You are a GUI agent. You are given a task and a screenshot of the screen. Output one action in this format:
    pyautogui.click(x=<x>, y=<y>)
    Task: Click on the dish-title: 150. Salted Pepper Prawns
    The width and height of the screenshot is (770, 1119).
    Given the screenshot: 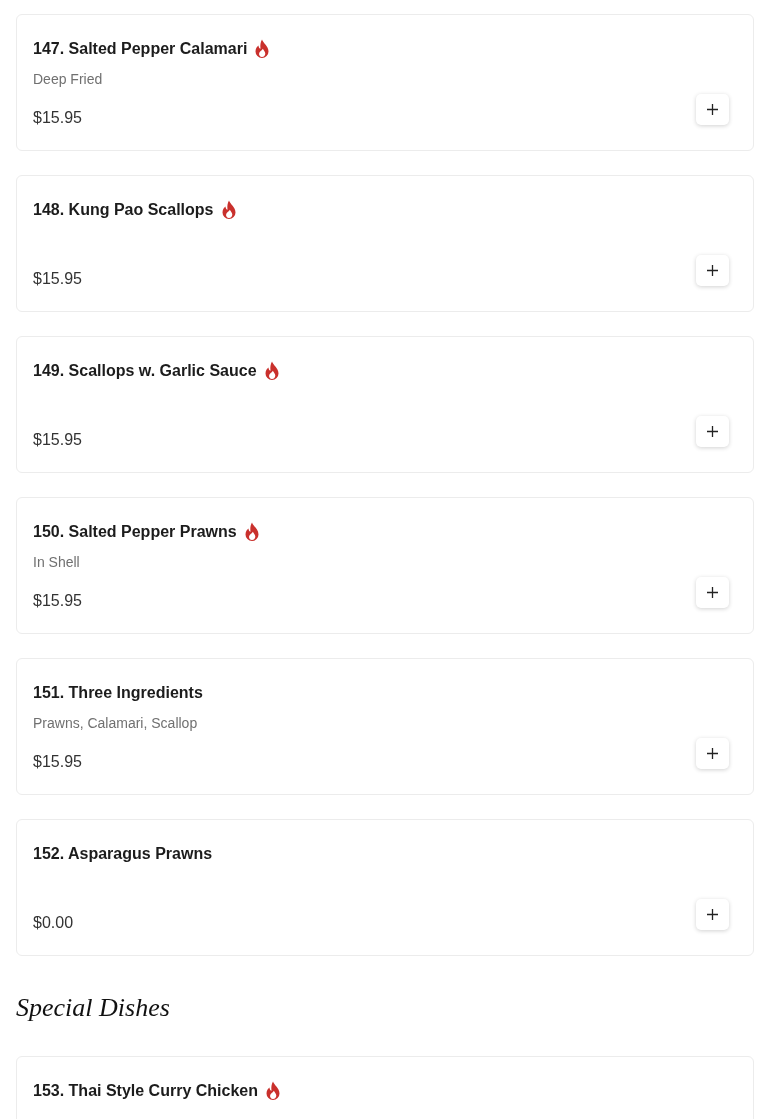 What is the action you would take?
    pyautogui.click(x=135, y=532)
    